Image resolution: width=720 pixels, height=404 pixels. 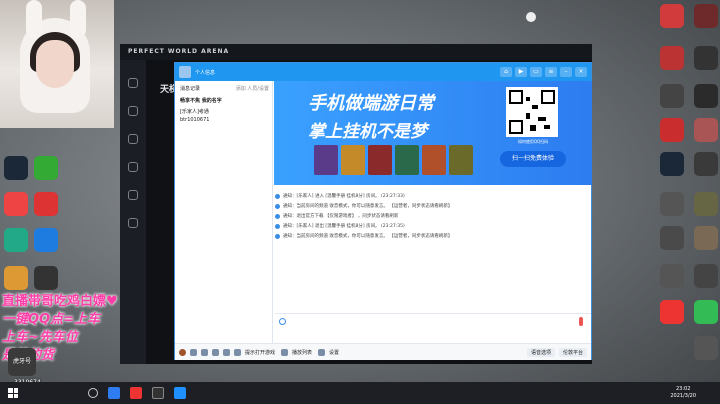 I want to click on gear-icon, so click(x=322, y=352).